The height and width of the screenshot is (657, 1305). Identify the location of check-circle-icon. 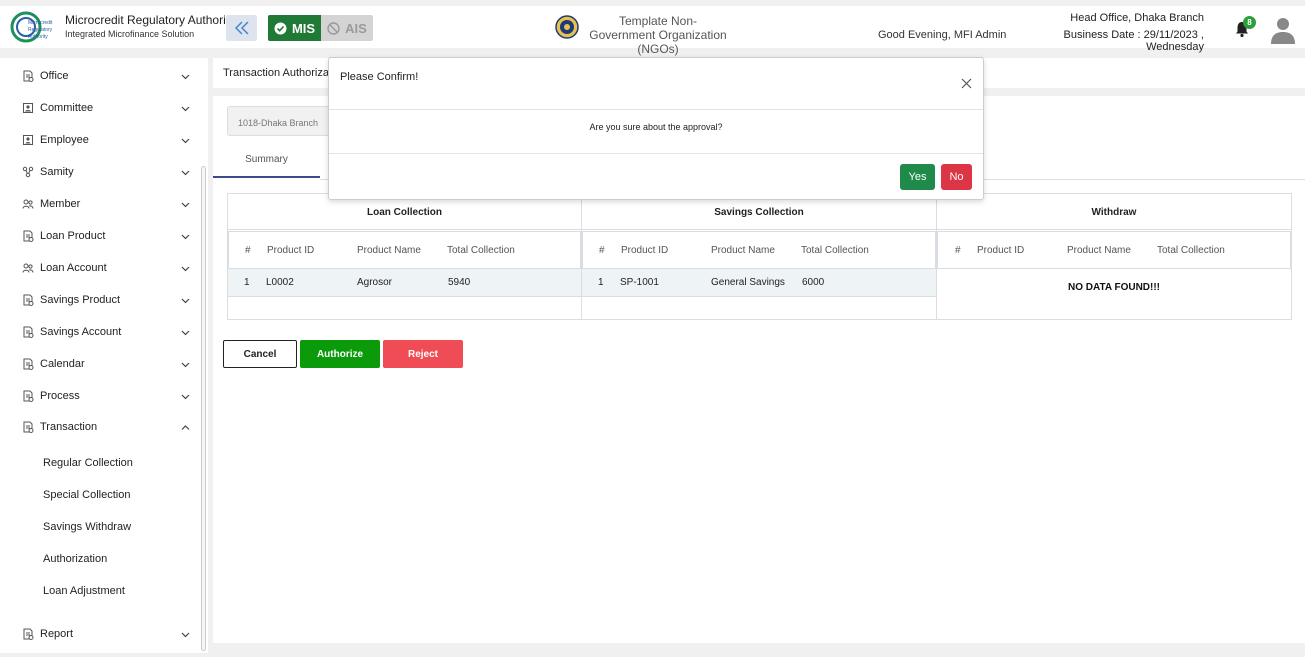
(280, 28).